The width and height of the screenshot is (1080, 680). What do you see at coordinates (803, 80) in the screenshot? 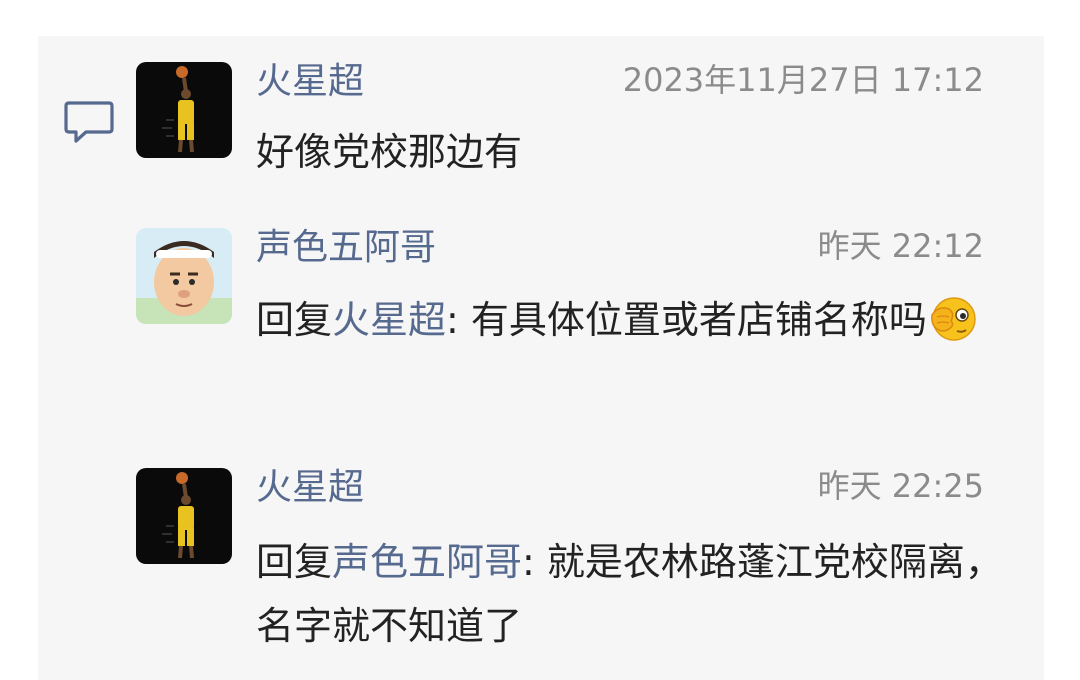
I see `comment-timestamp: 2023年11月27日 17:12` at bounding box center [803, 80].